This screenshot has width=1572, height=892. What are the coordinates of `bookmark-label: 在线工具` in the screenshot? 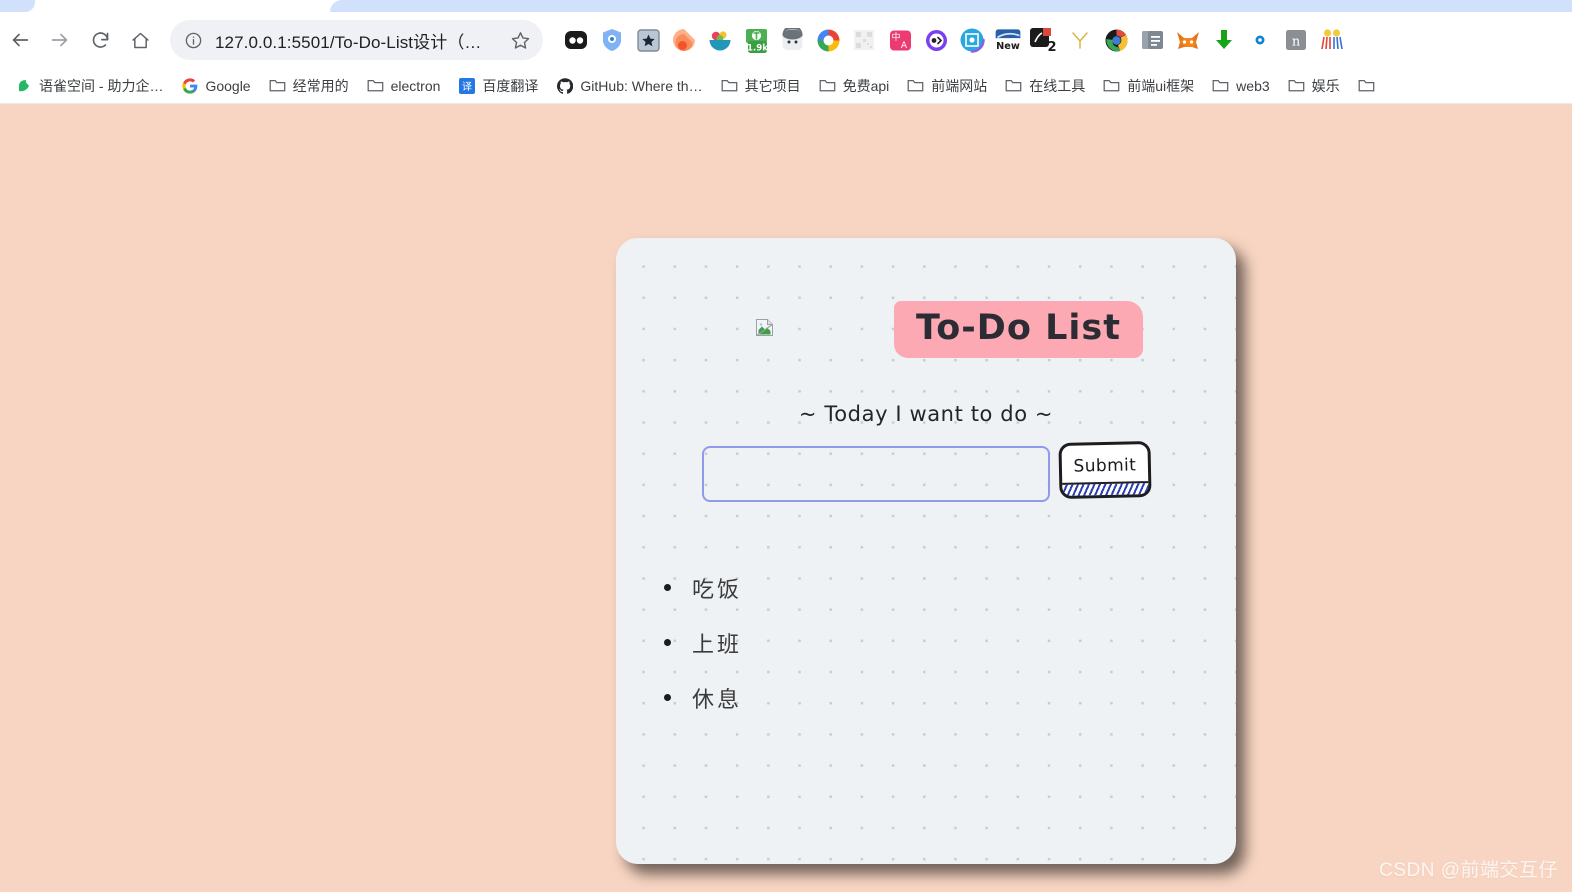 It's located at (1057, 85).